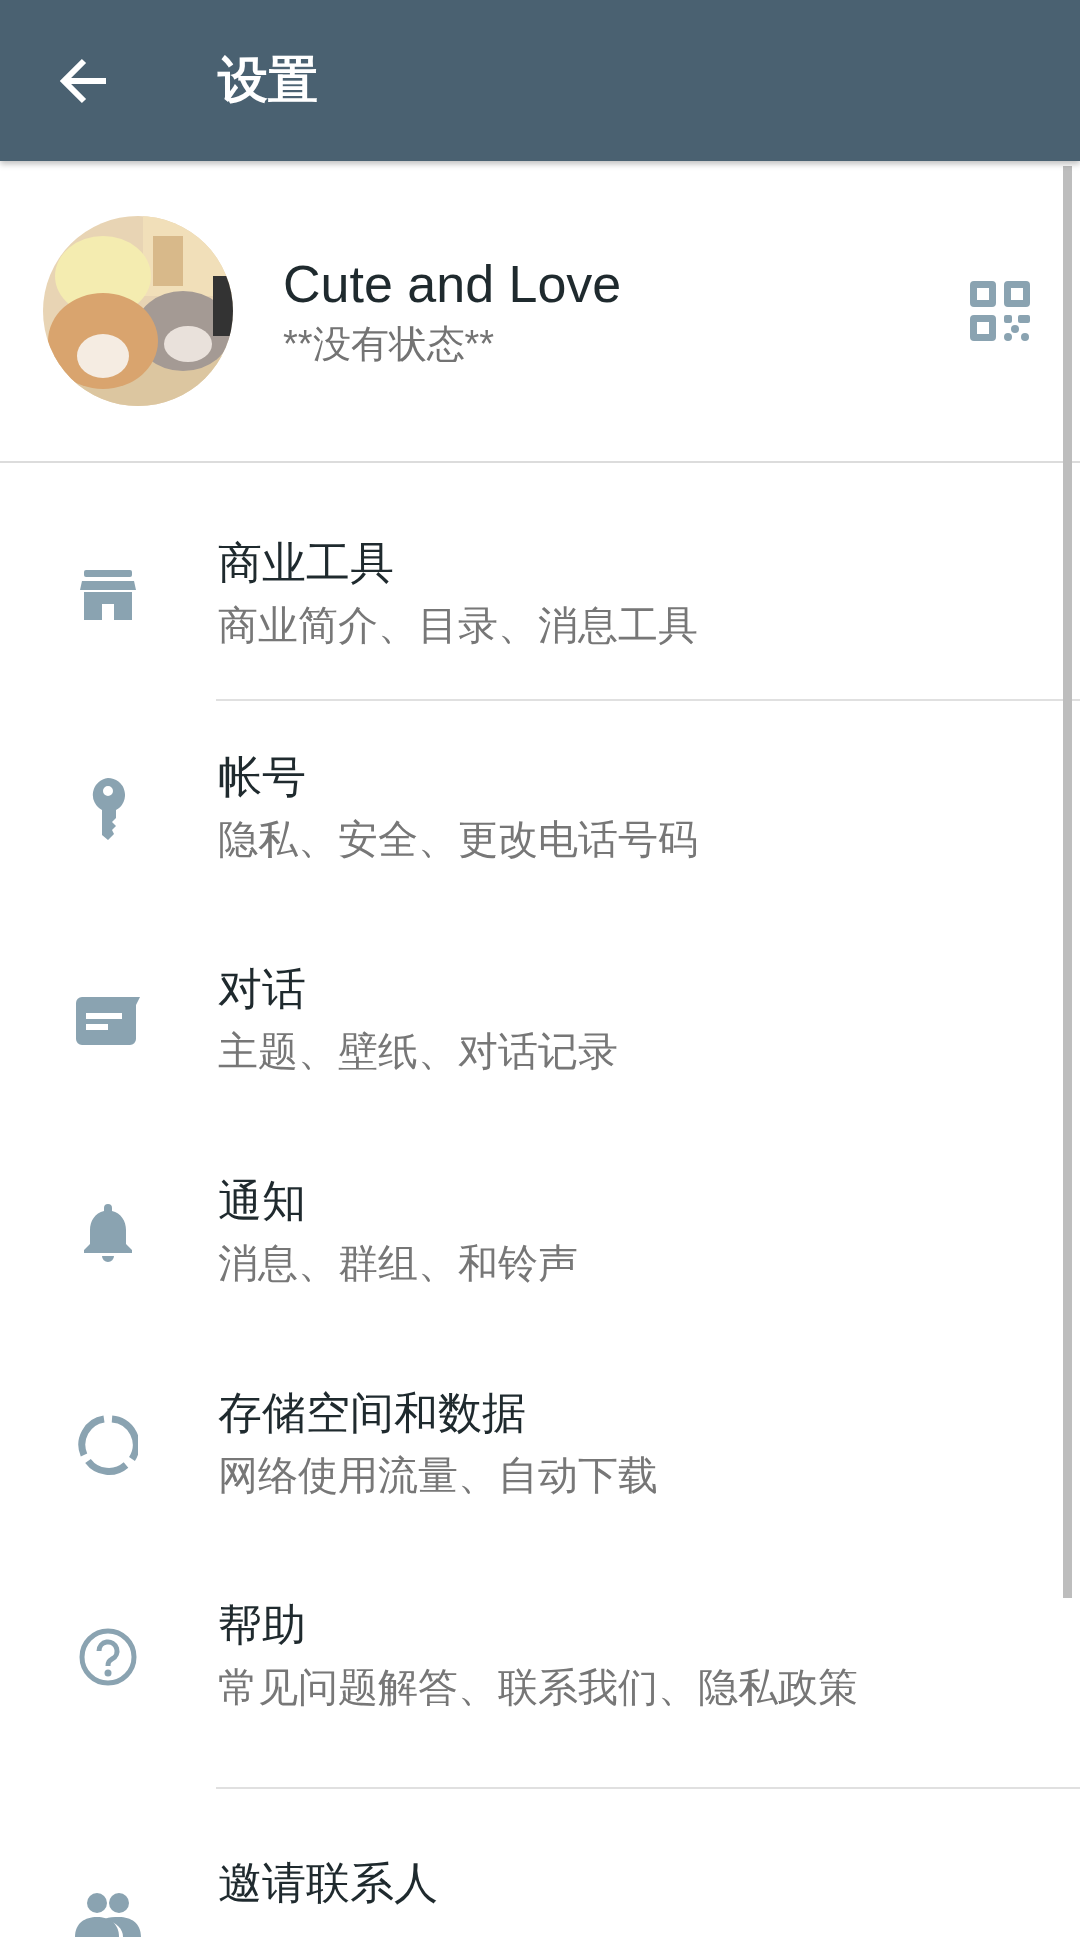 This screenshot has height=1943, width=1080. I want to click on key-icon, so click(108, 809).